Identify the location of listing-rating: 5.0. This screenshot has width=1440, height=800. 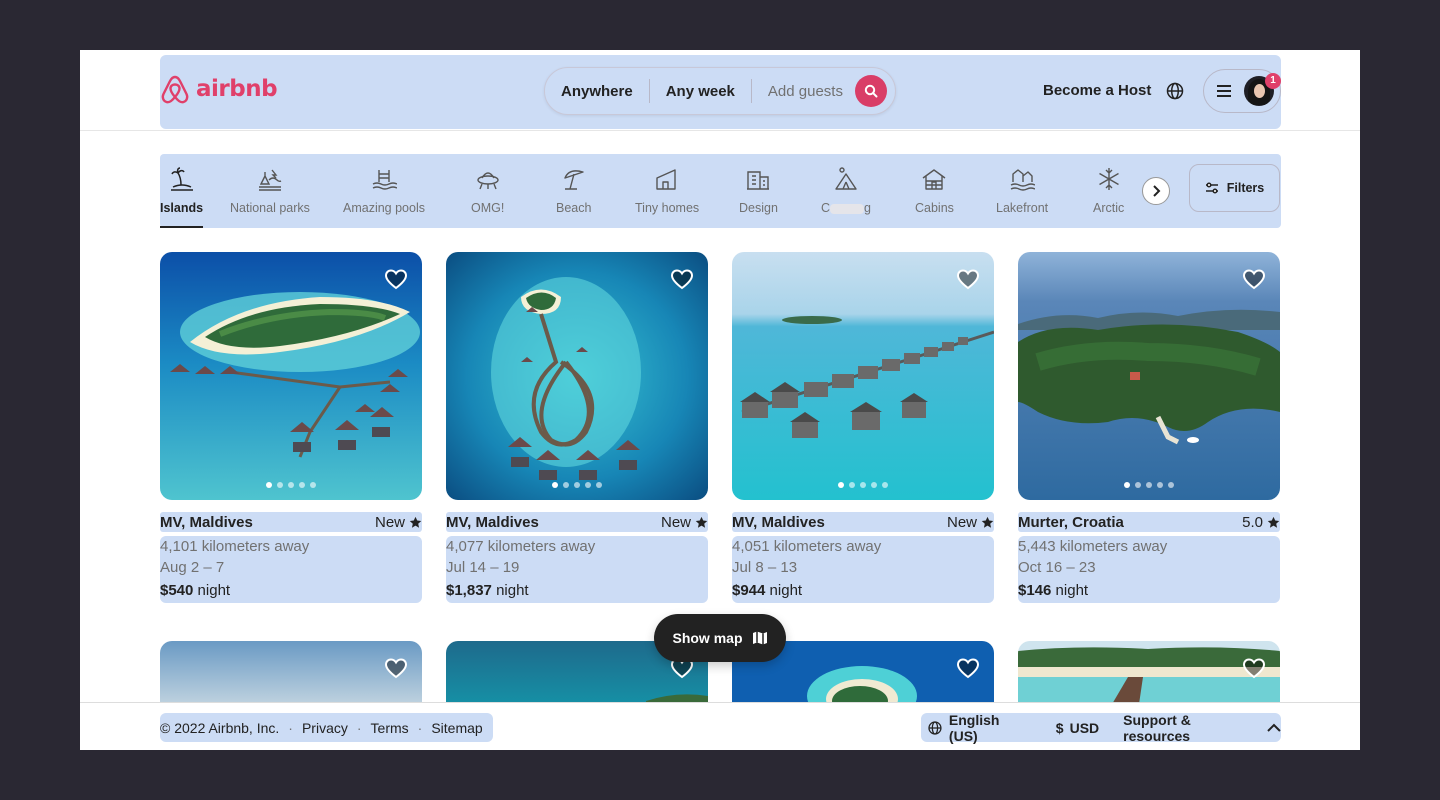
(1261, 522).